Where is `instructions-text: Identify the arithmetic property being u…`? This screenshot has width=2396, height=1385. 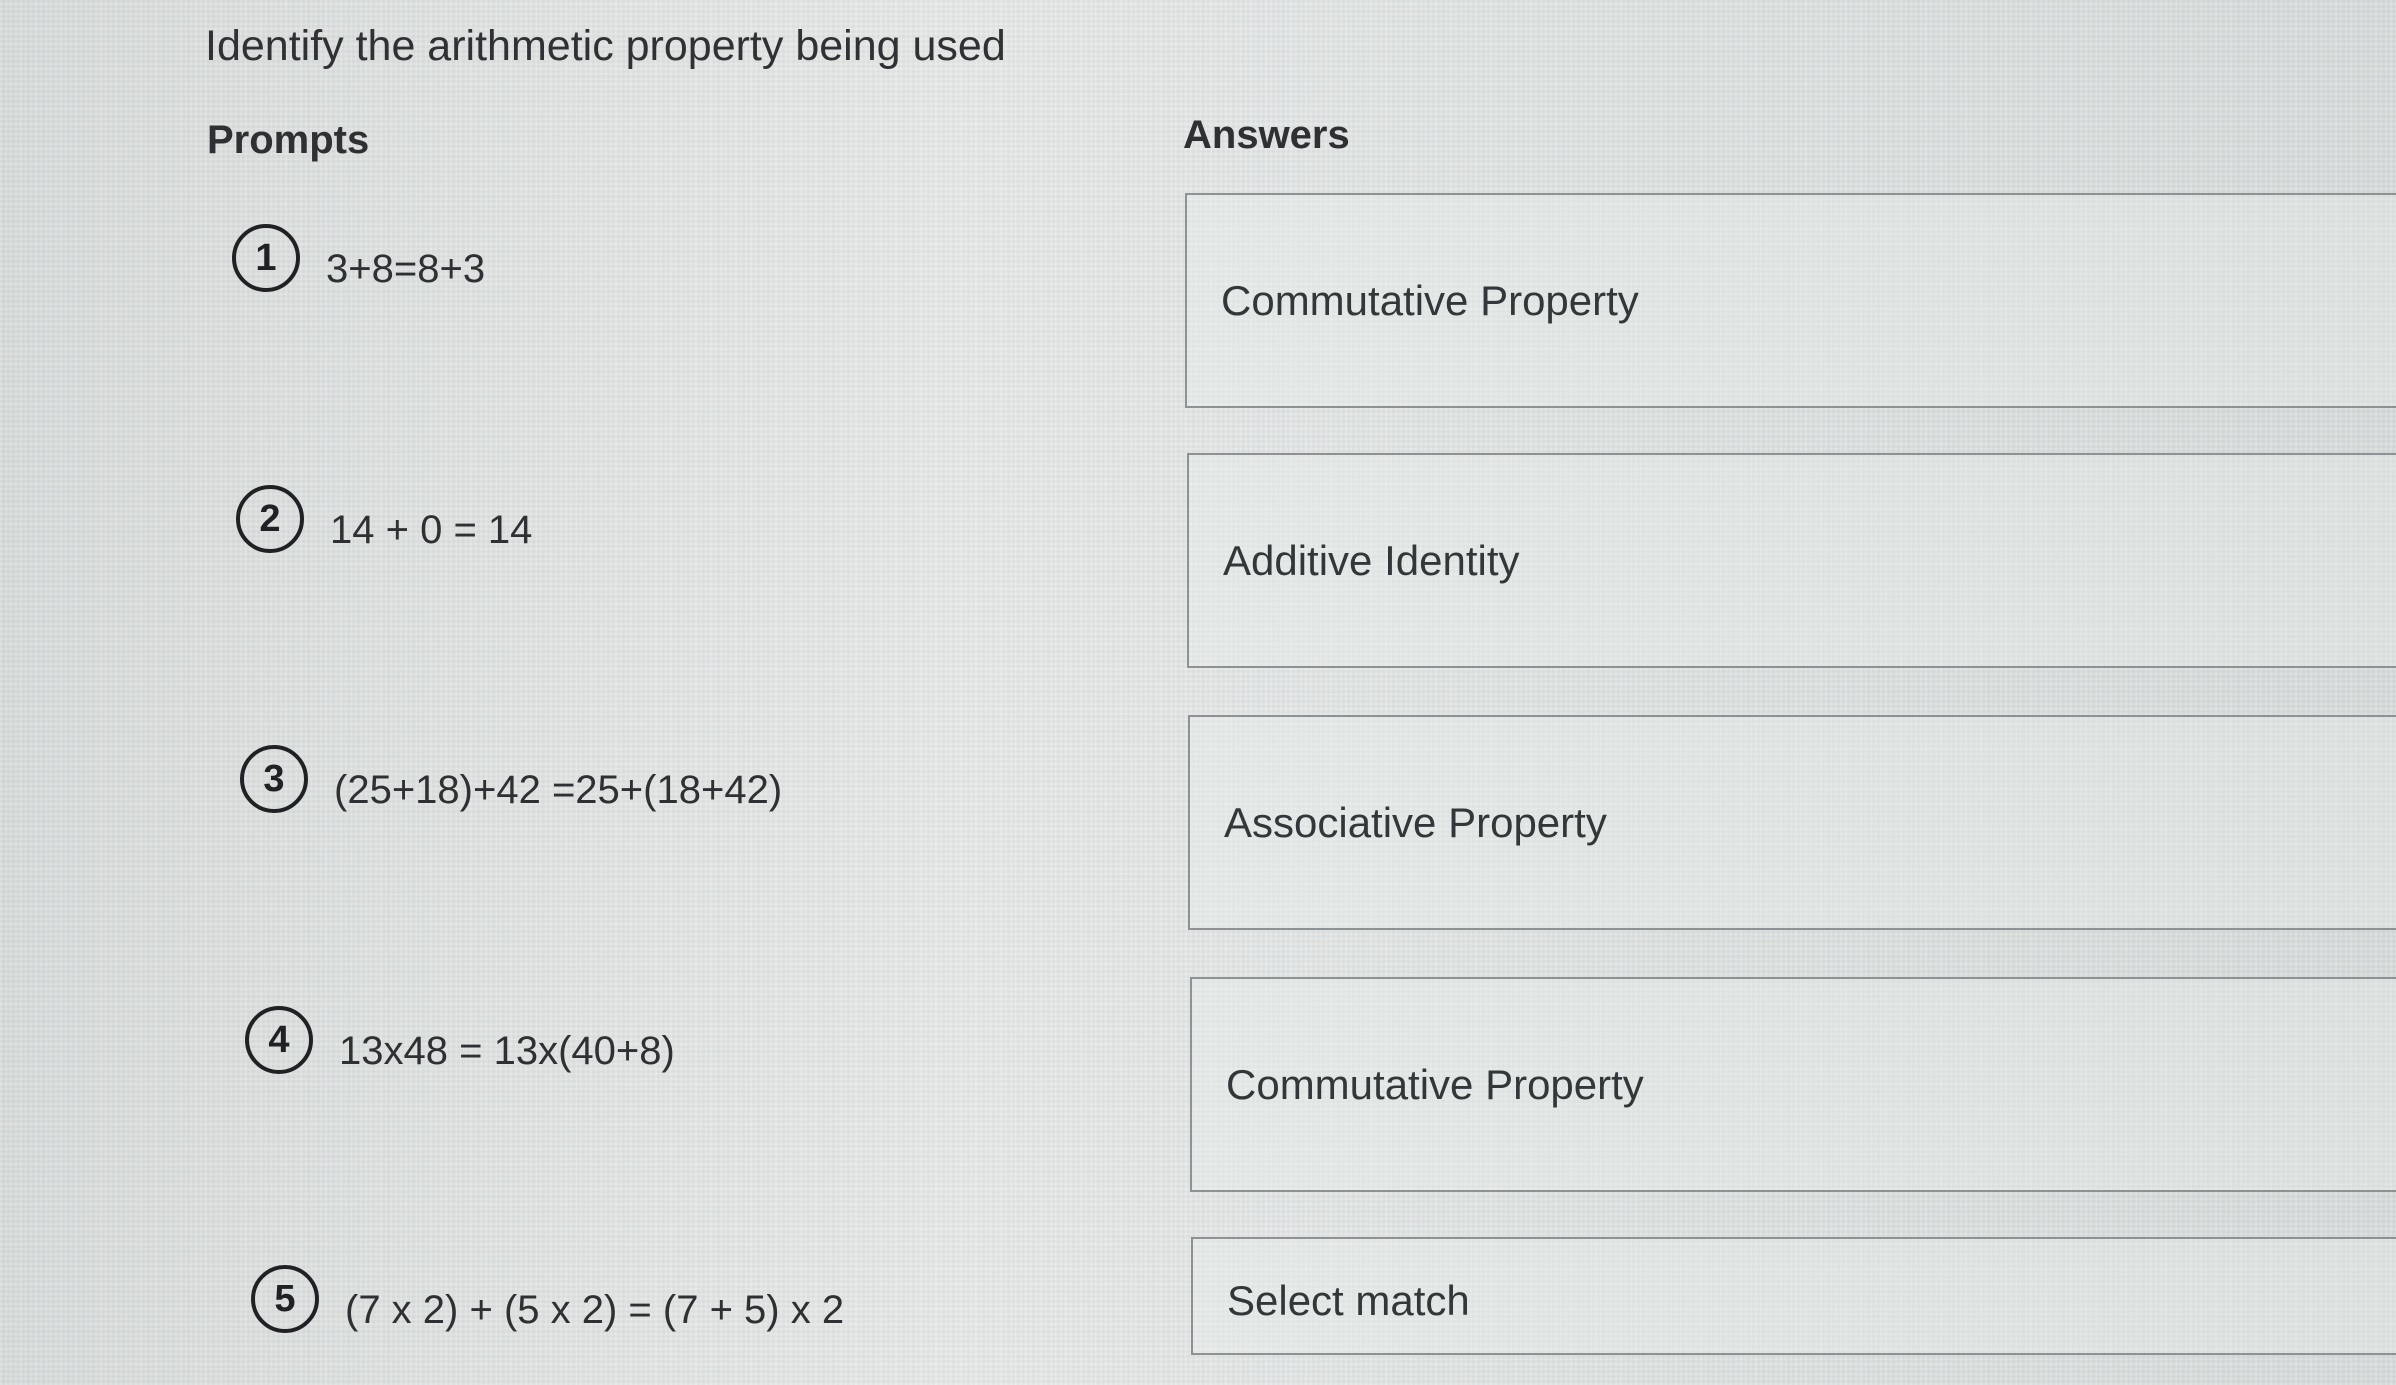
instructions-text: Identify the arithmetic property being u… is located at coordinates (605, 46).